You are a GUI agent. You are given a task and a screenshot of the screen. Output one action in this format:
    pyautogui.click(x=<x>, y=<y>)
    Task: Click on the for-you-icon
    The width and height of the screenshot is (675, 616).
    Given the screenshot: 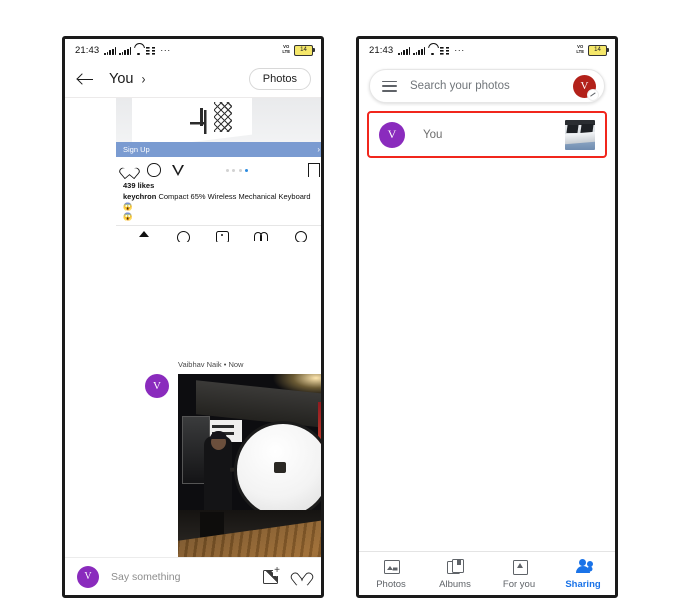 What is the action you would take?
    pyautogui.click(x=519, y=566)
    